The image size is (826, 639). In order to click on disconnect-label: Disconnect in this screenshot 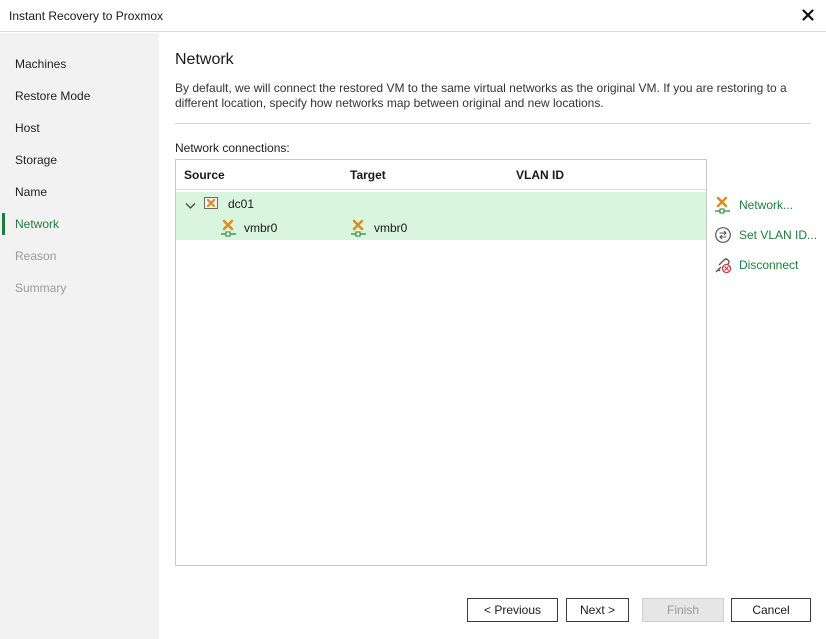, I will do `click(769, 265)`.